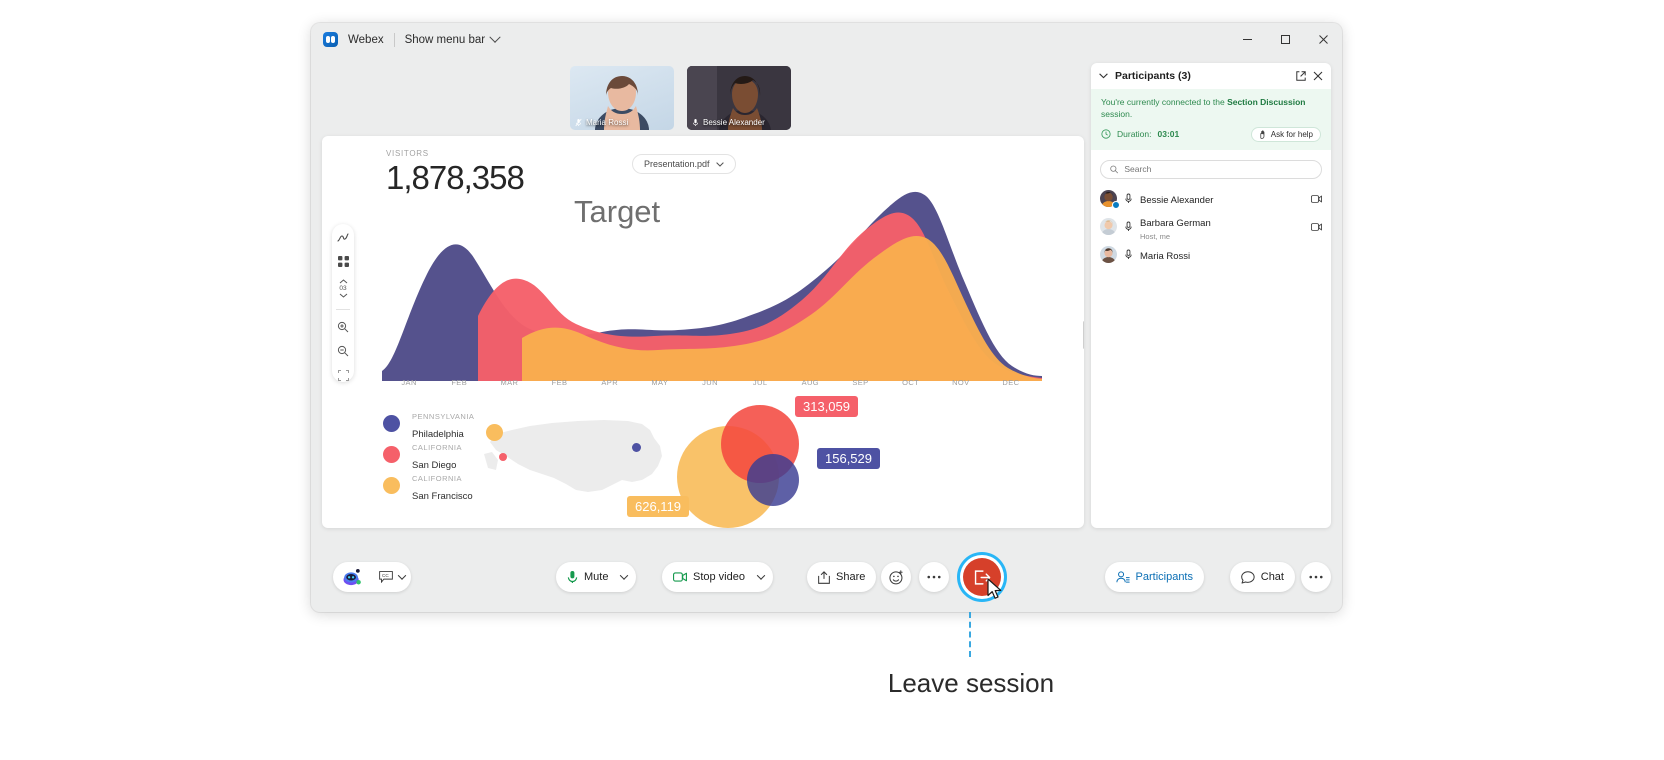 The width and height of the screenshot is (1664, 760). What do you see at coordinates (1011, 382) in the screenshot?
I see `x-tick: DEC` at bounding box center [1011, 382].